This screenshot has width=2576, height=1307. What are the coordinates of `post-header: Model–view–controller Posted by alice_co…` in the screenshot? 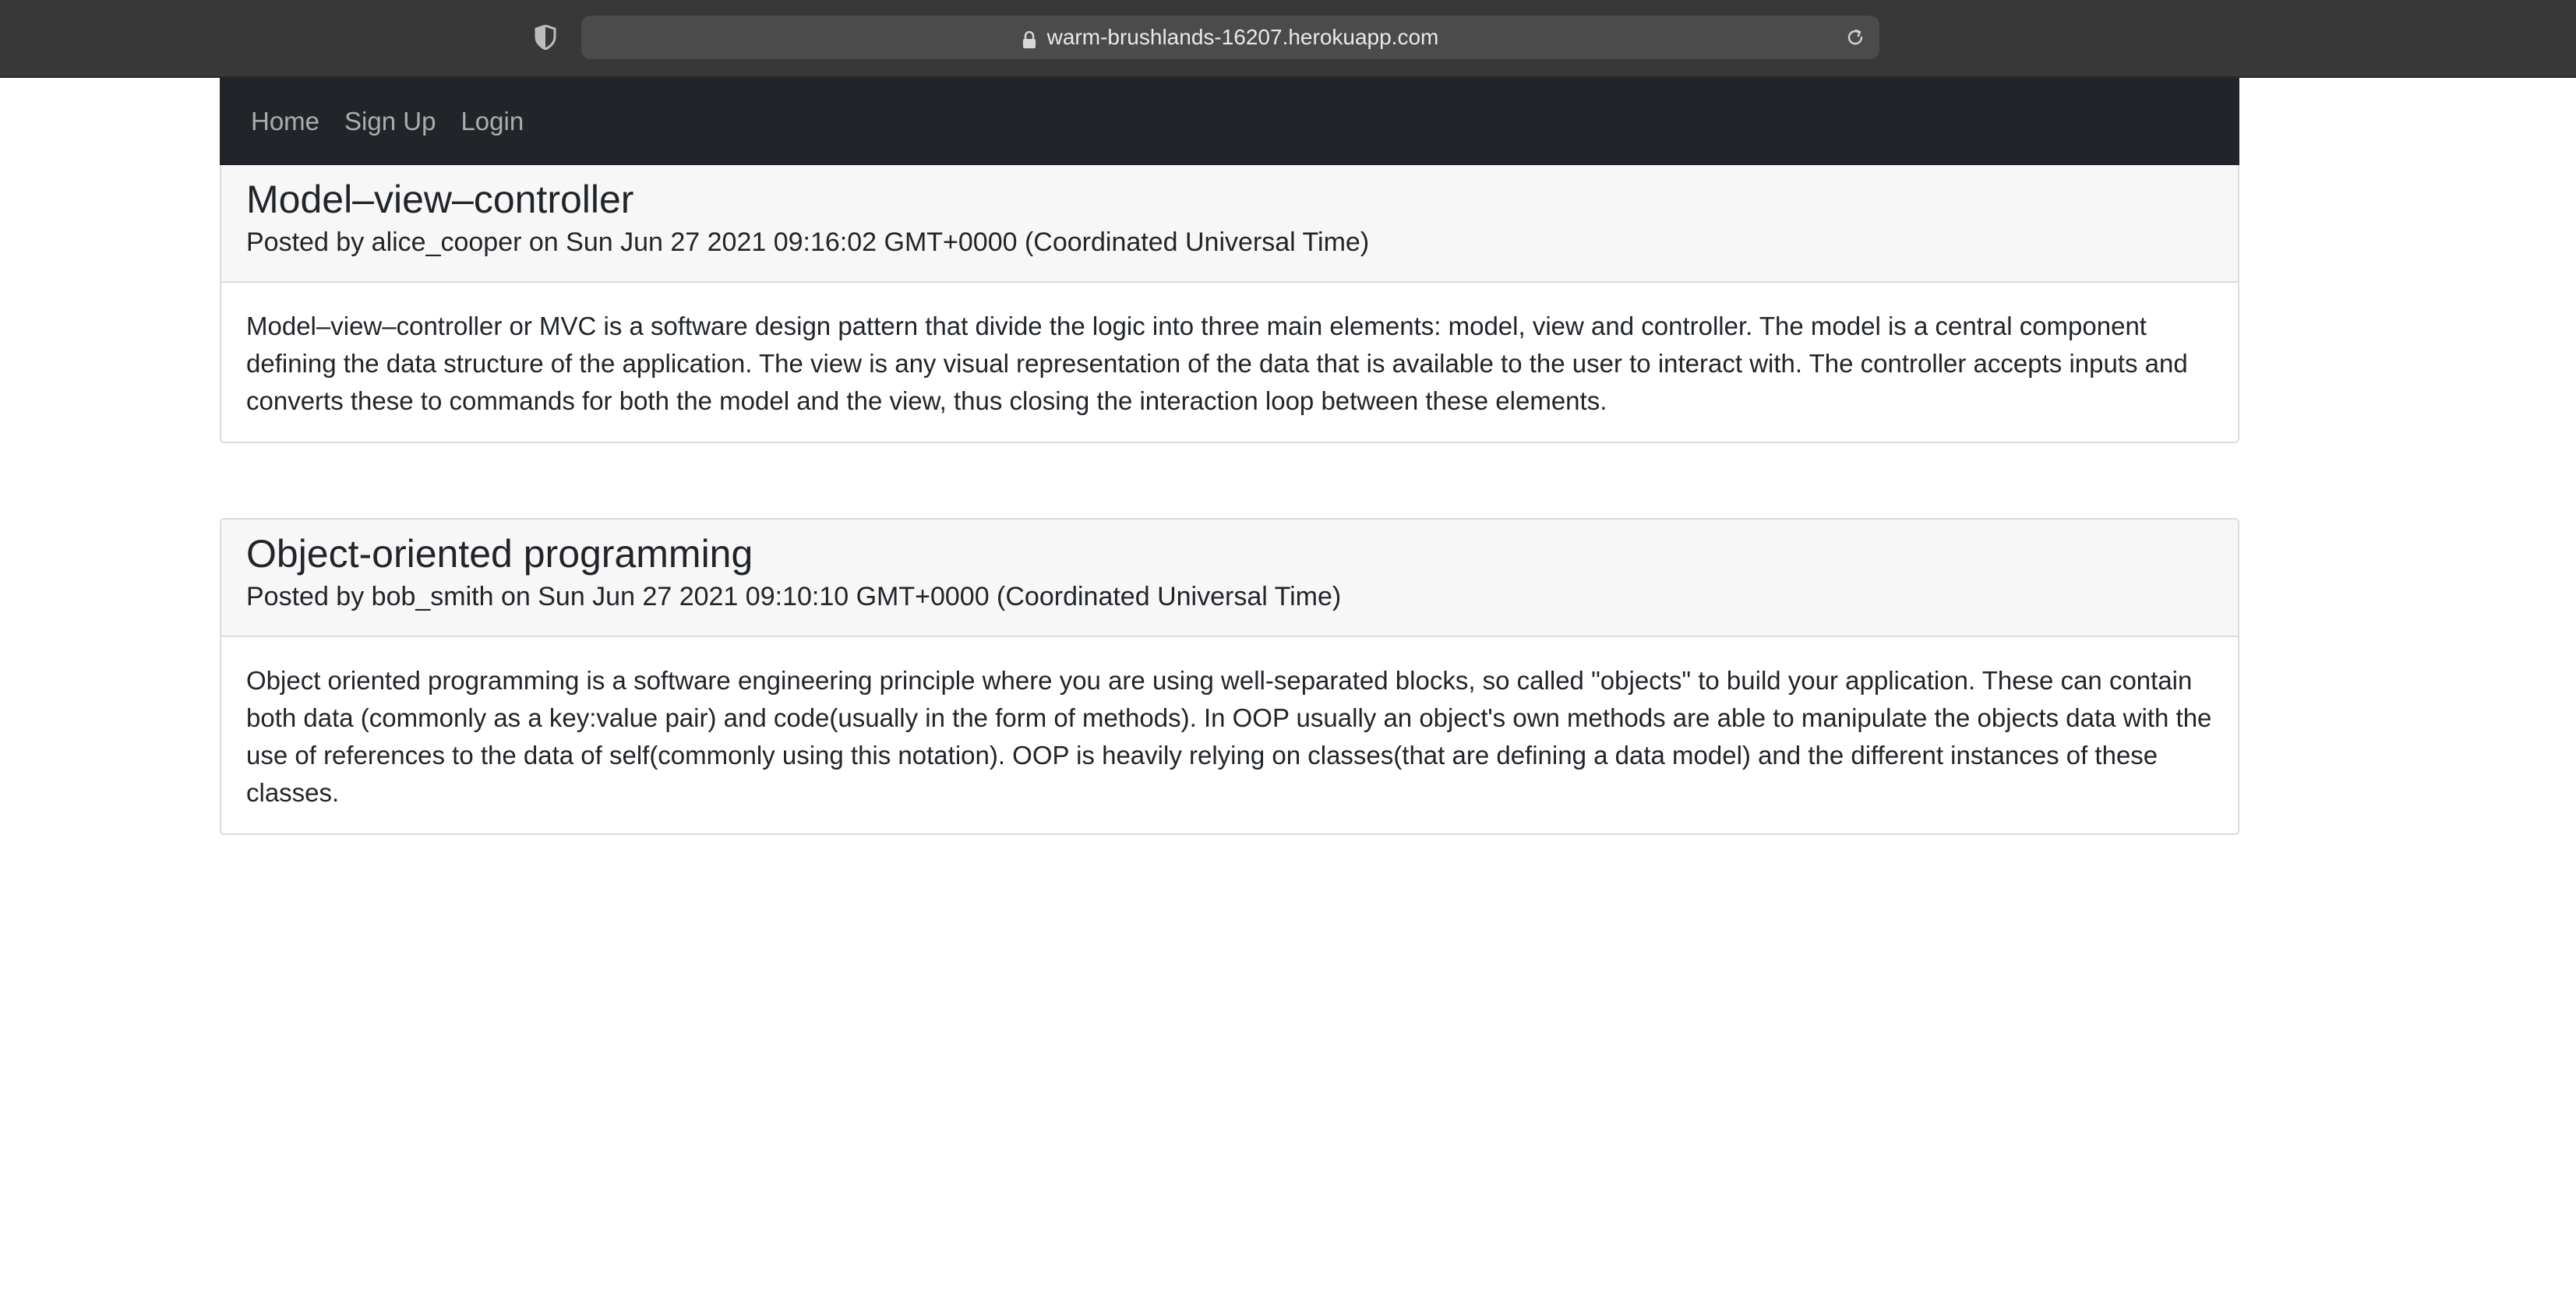 It's located at (1229, 224).